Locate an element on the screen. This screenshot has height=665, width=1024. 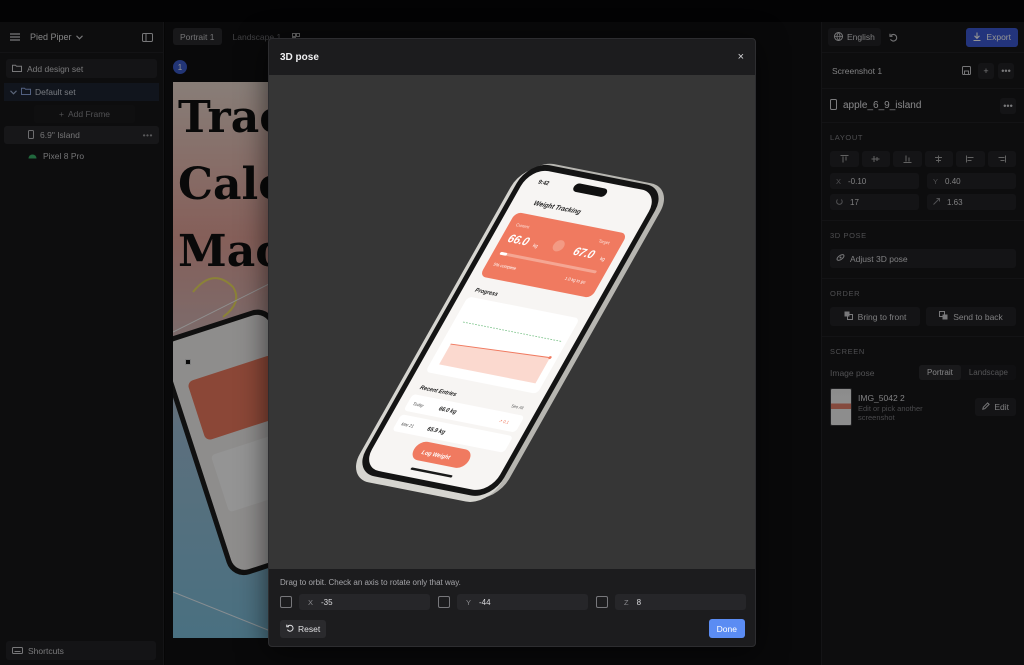
reset-button: Reset is located at coordinates (303, 629).